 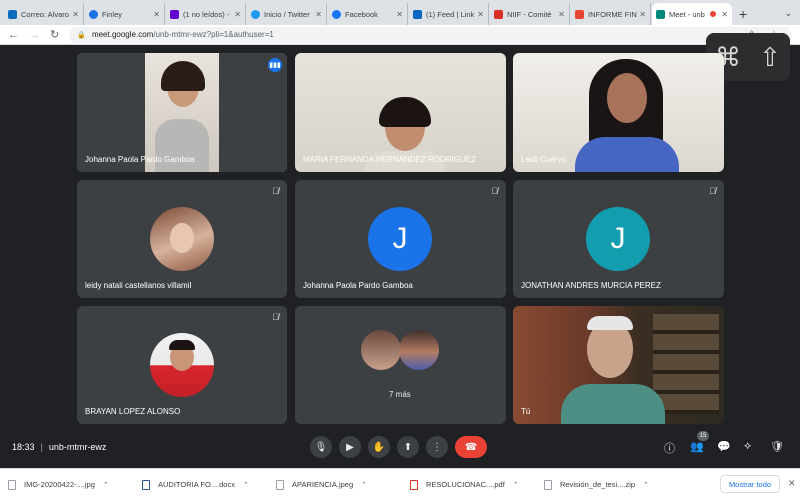 I want to click on download-item: AUDITORIA FO....docx ⌃, so click(x=209, y=484).